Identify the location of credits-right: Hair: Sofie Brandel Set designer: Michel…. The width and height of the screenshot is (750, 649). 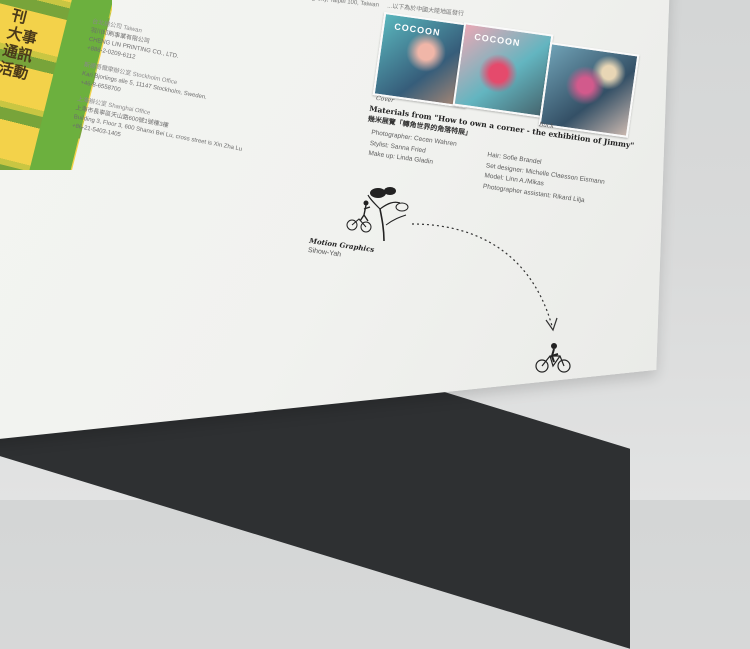
(544, 179).